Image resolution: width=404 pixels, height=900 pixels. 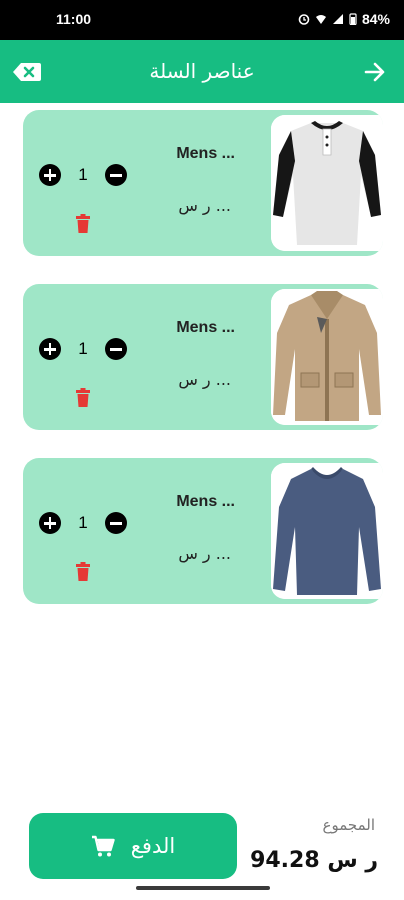 I want to click on blue-tshirt-image, so click(x=327, y=531).